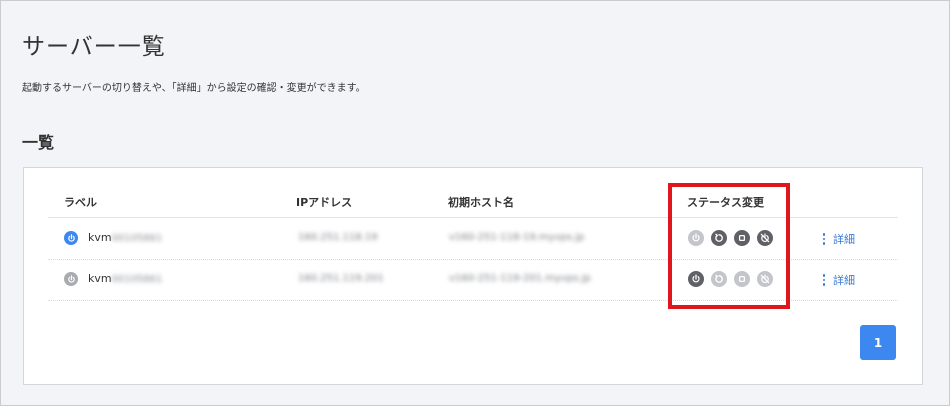  Describe the element at coordinates (324, 202) in the screenshot. I see `column-header-ip: IPアドレス` at that location.